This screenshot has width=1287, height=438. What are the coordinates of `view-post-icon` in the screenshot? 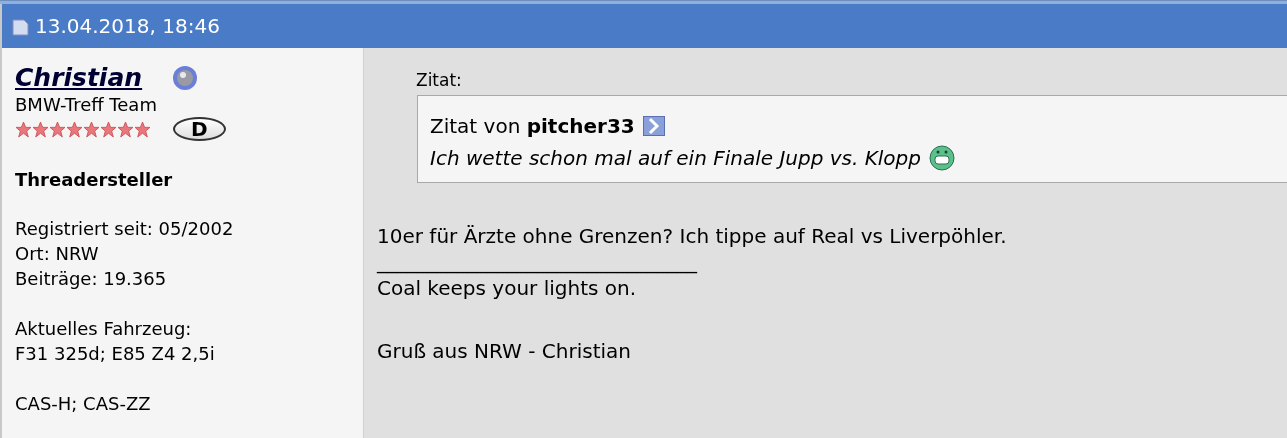 It's located at (653, 126).